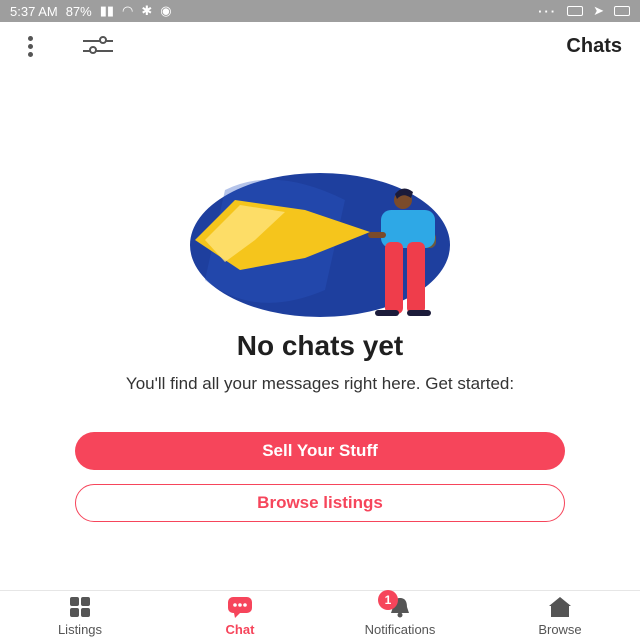 The width and height of the screenshot is (640, 641). Describe the element at coordinates (80, 607) in the screenshot. I see `grid-icon` at that location.